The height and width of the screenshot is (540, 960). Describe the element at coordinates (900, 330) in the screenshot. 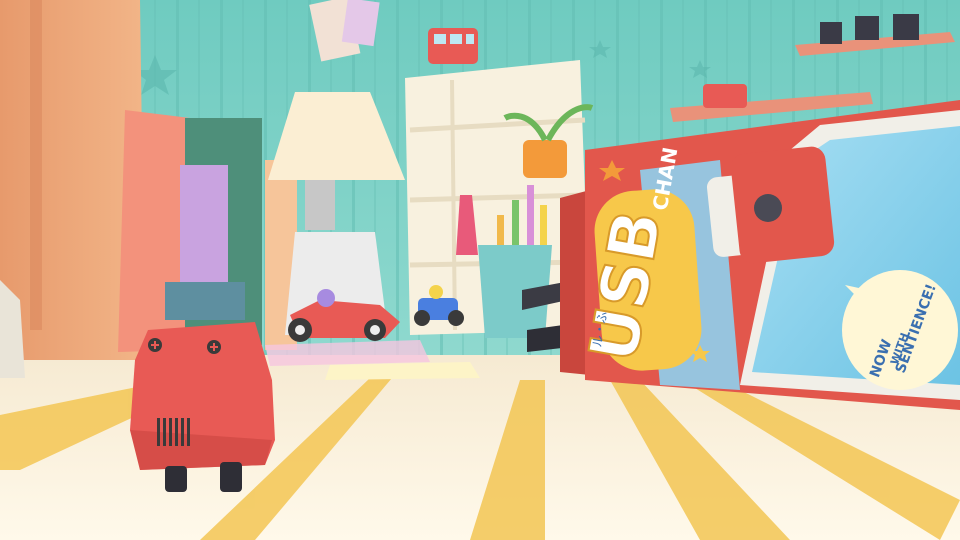

I see `speech-bubble: NOW WITH SENTIENCE!` at that location.